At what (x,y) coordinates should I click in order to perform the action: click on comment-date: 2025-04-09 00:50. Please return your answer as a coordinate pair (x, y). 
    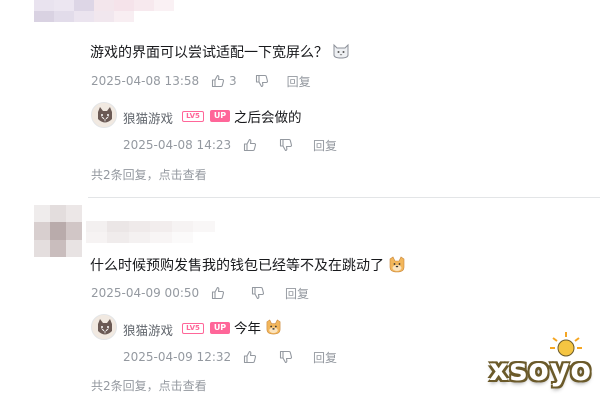
    Looking at the image, I should click on (145, 293).